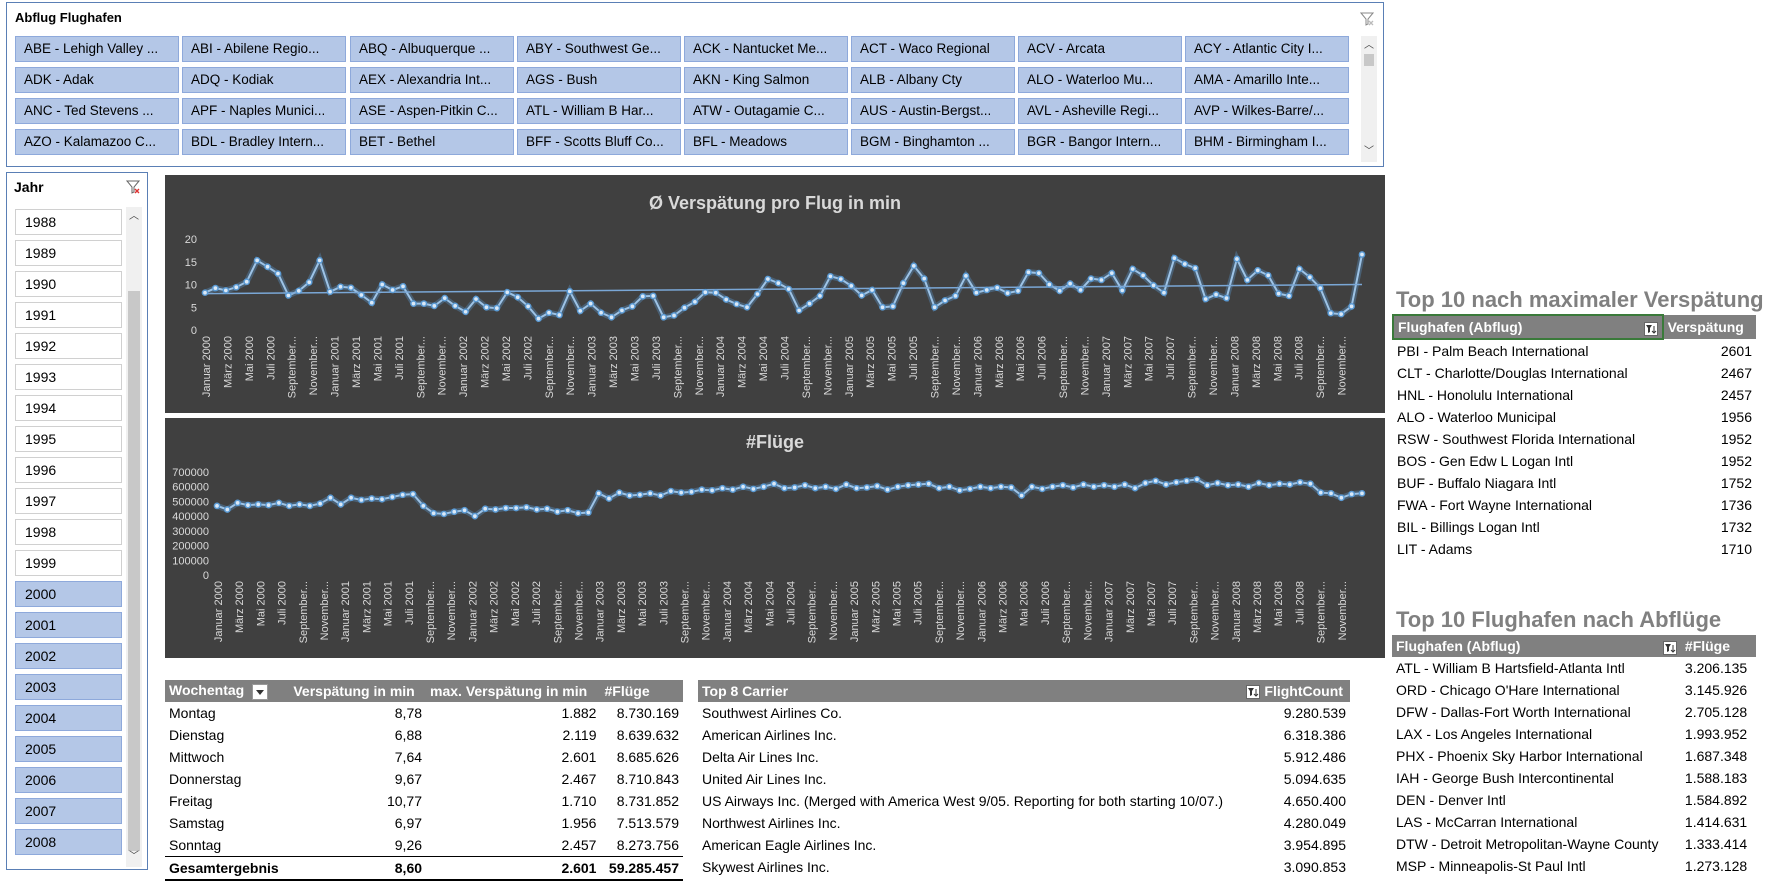  Describe the element at coordinates (68, 284) in the screenshot. I see `year-item: 1990` at that location.